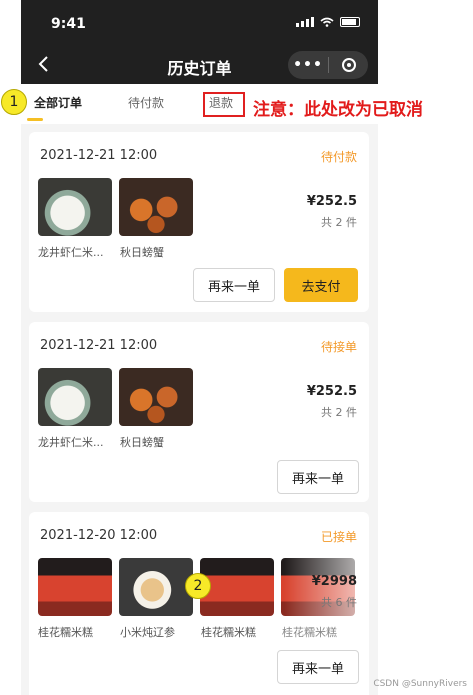  I want to click on item-name: 小米炖辽参, so click(147, 632).